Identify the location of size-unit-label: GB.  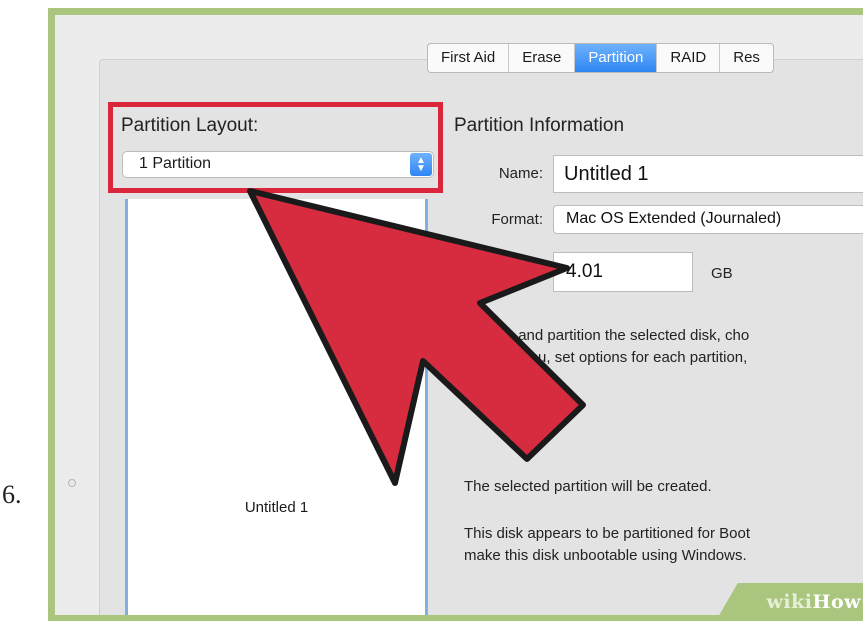
(722, 273).